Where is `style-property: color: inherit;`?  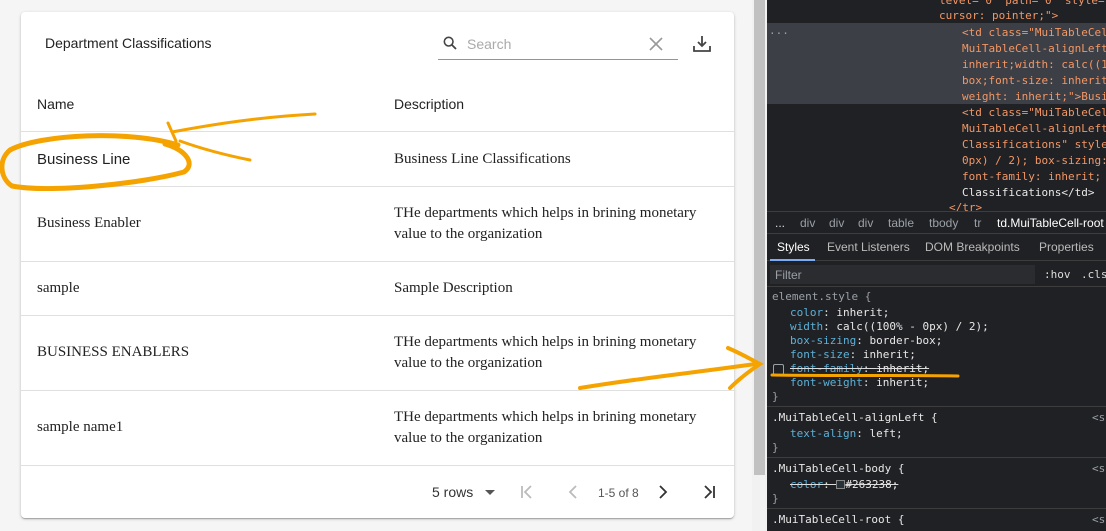
style-property: color: inherit; is located at coordinates (839, 313).